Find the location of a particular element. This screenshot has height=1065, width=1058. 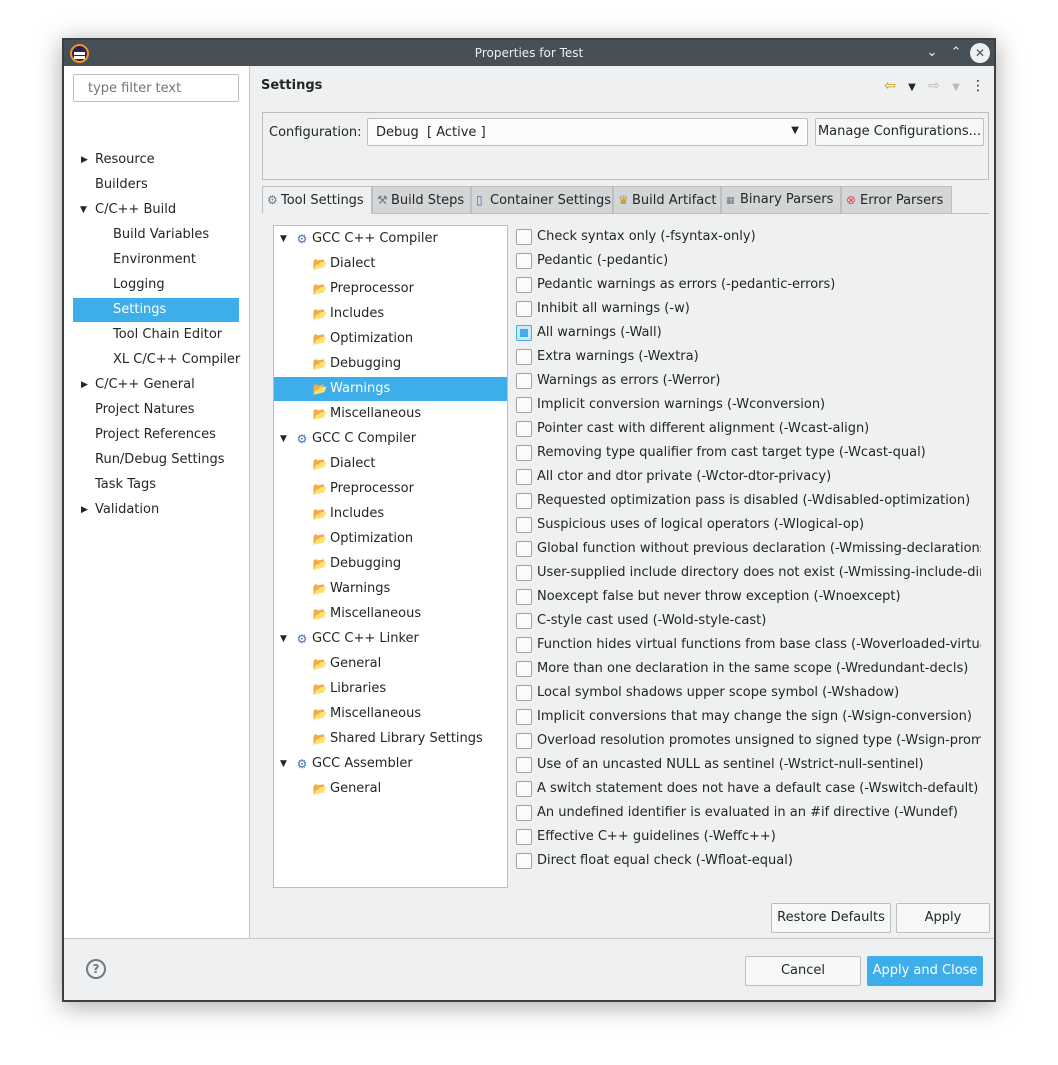

tree-item-gcc-cpp-linker: ▼ ⚙ GCC C++ Linker is located at coordinates (390, 639).